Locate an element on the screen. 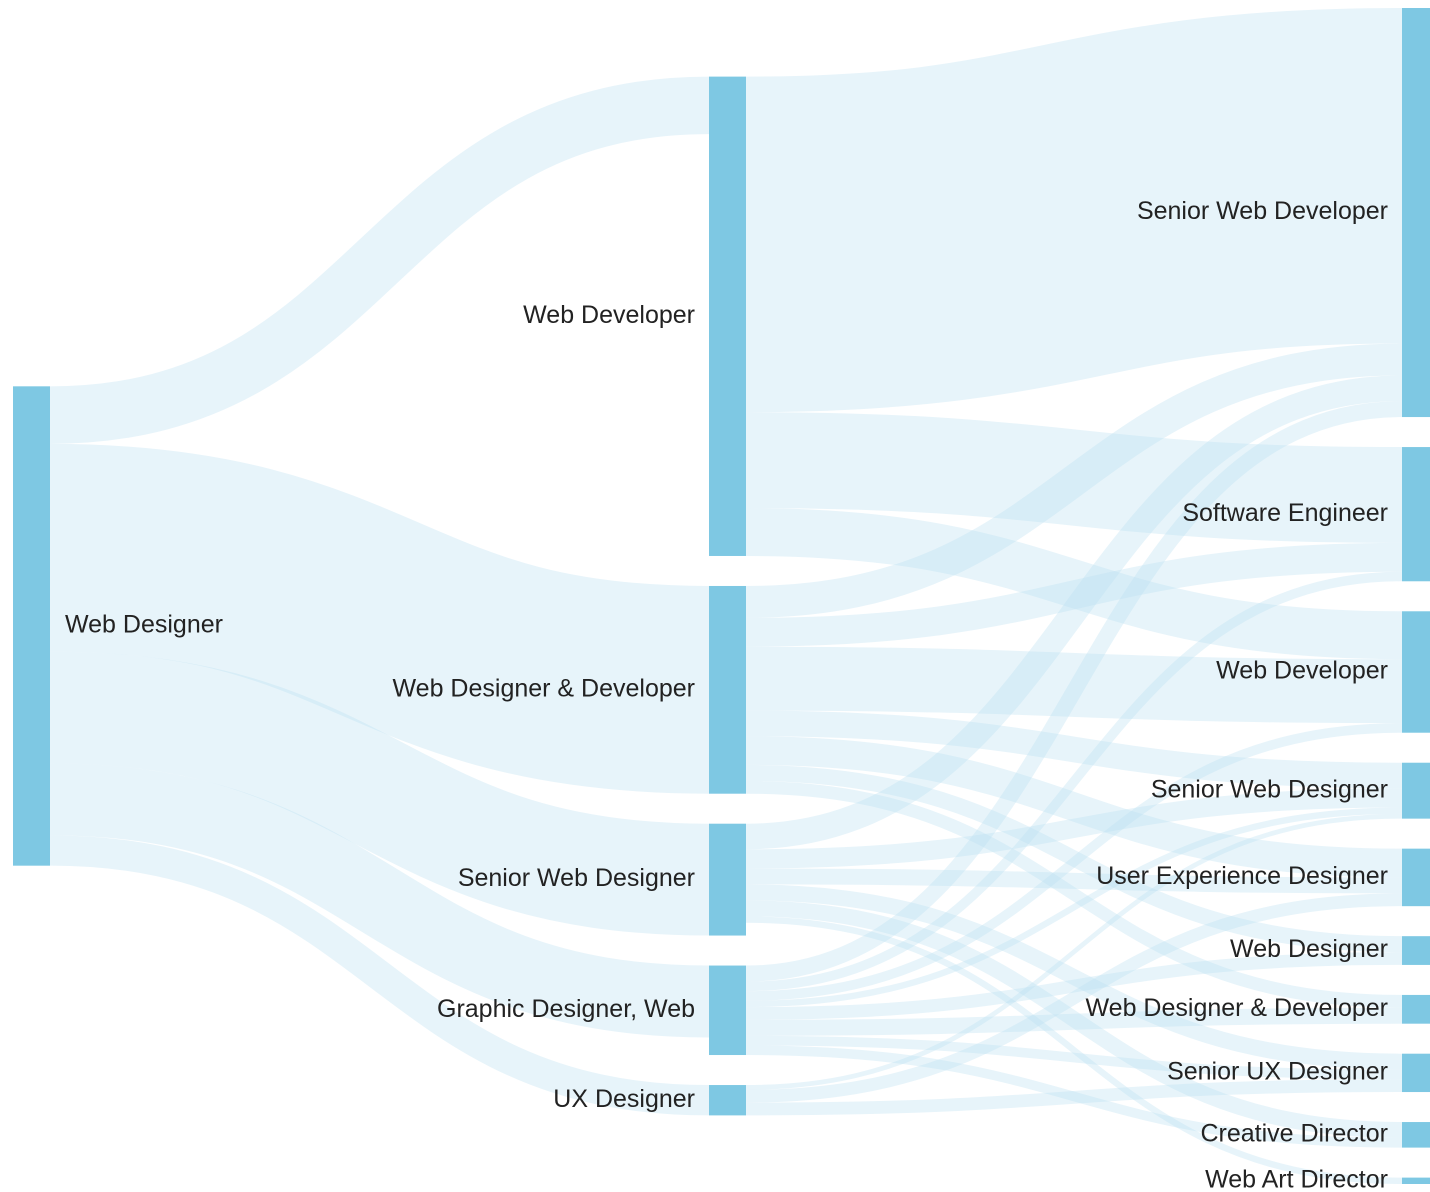  node-label-wdev2: Web Developer is located at coordinates (1302, 671).